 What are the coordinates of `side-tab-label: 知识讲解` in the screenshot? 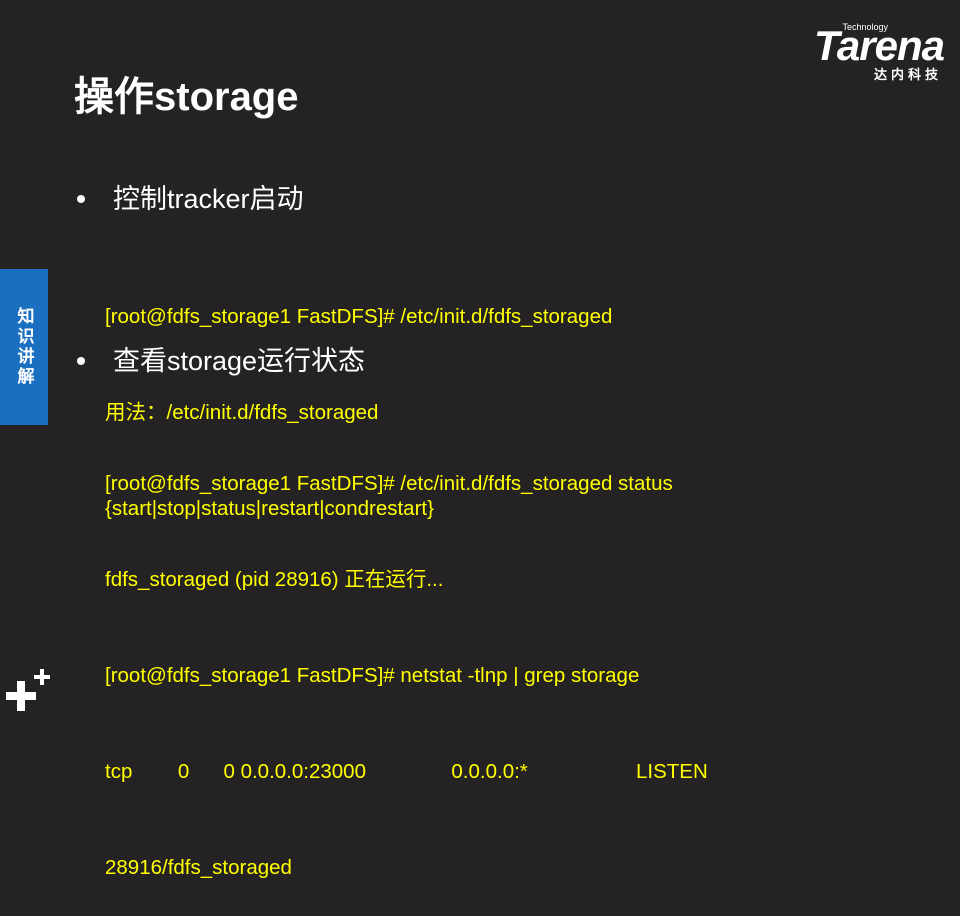 It's located at (23, 347).